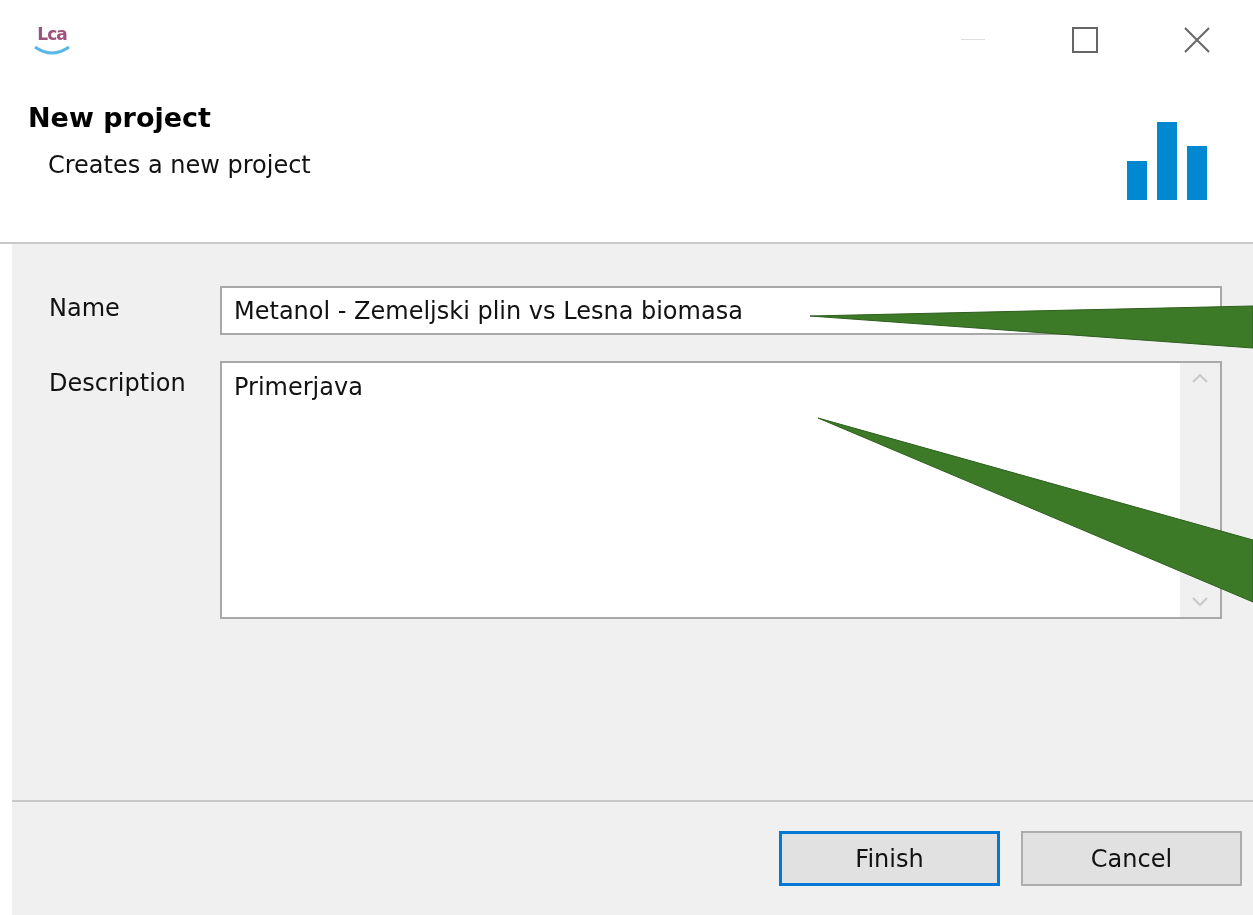  I want to click on bar-chart-icon, so click(1167, 161).